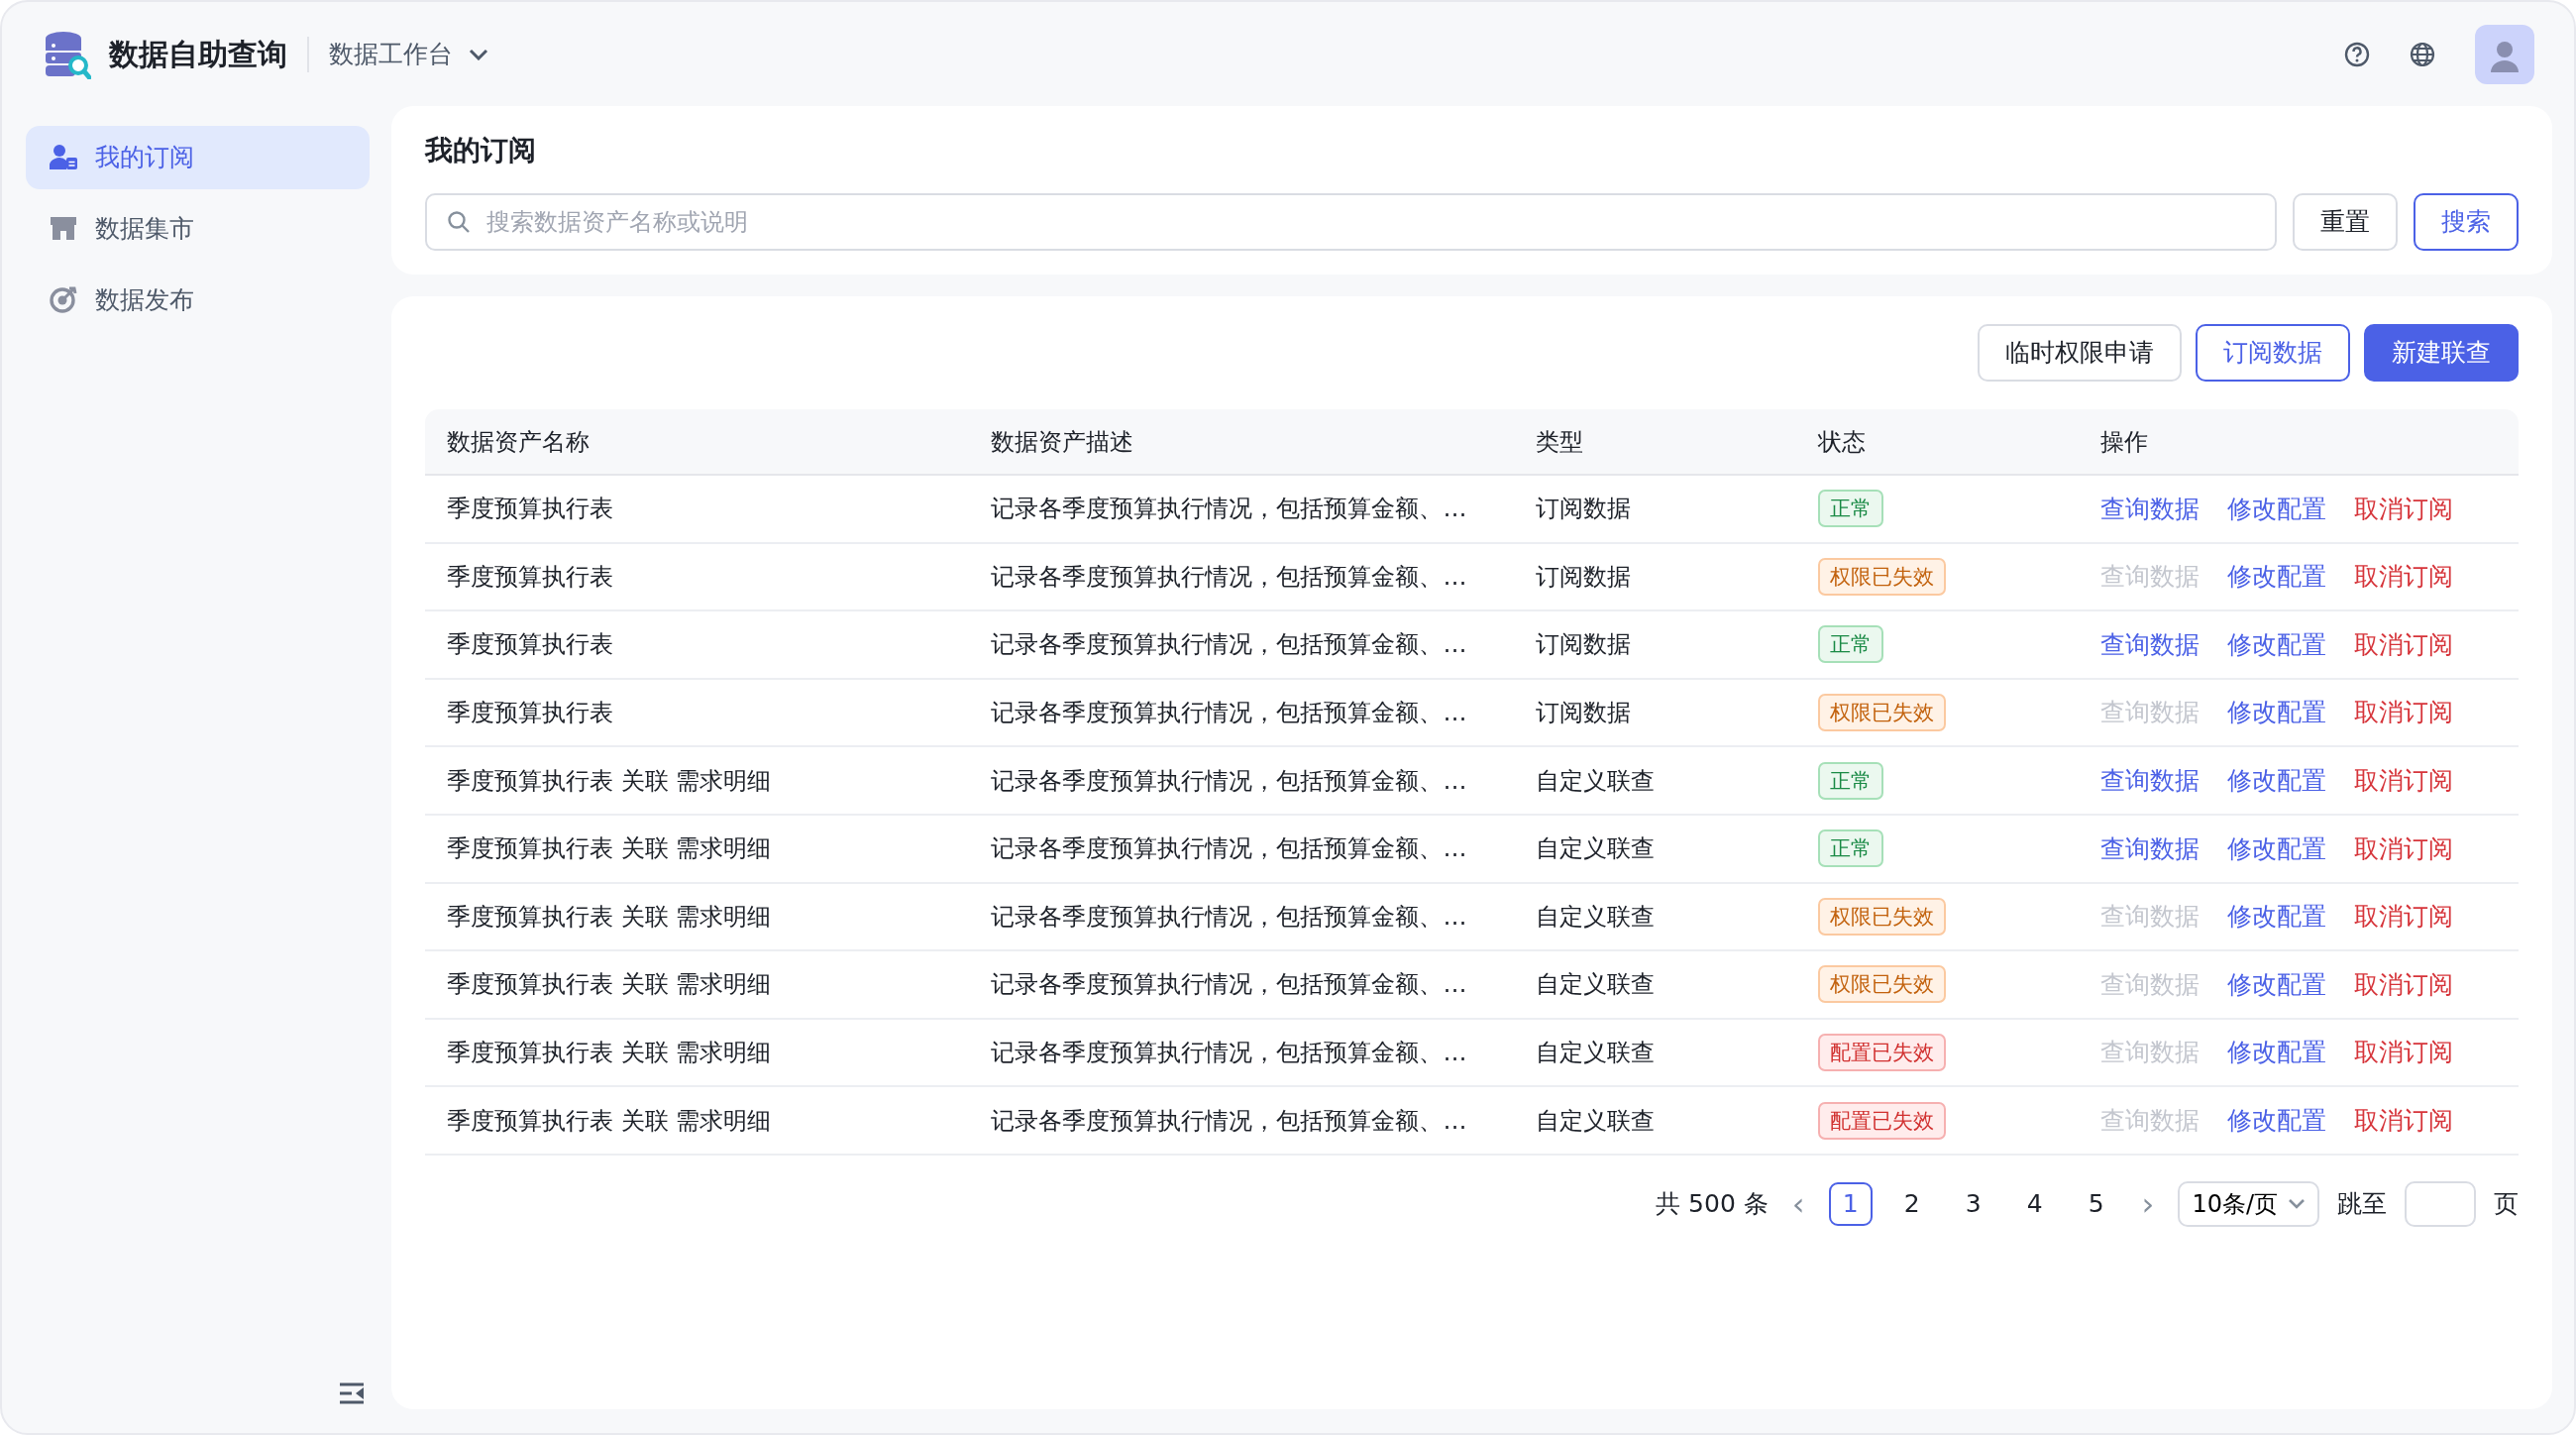 Image resolution: width=2576 pixels, height=1435 pixels. What do you see at coordinates (2466, 222) in the screenshot?
I see `search-button: 搜索` at bounding box center [2466, 222].